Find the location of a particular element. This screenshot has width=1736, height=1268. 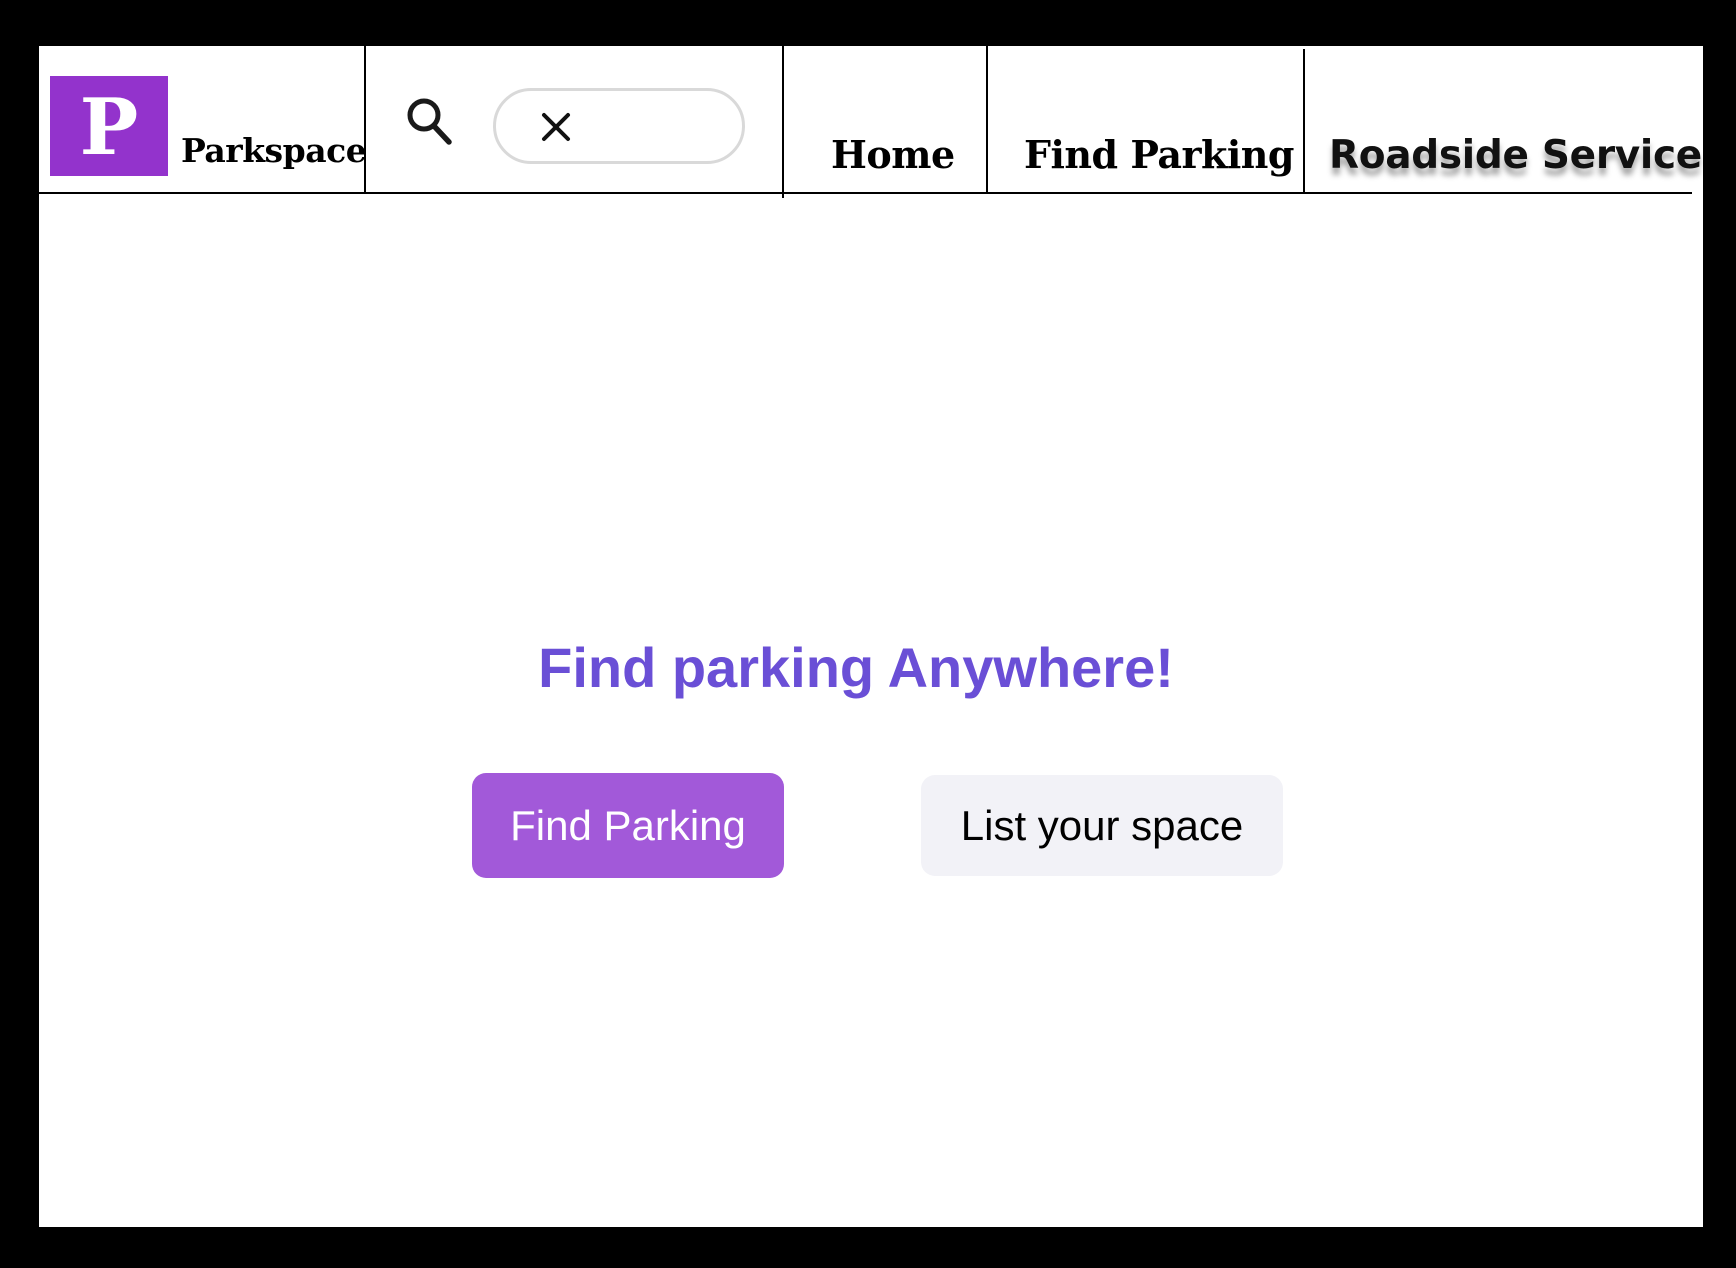

brand-name: Parkspace is located at coordinates (274, 150).